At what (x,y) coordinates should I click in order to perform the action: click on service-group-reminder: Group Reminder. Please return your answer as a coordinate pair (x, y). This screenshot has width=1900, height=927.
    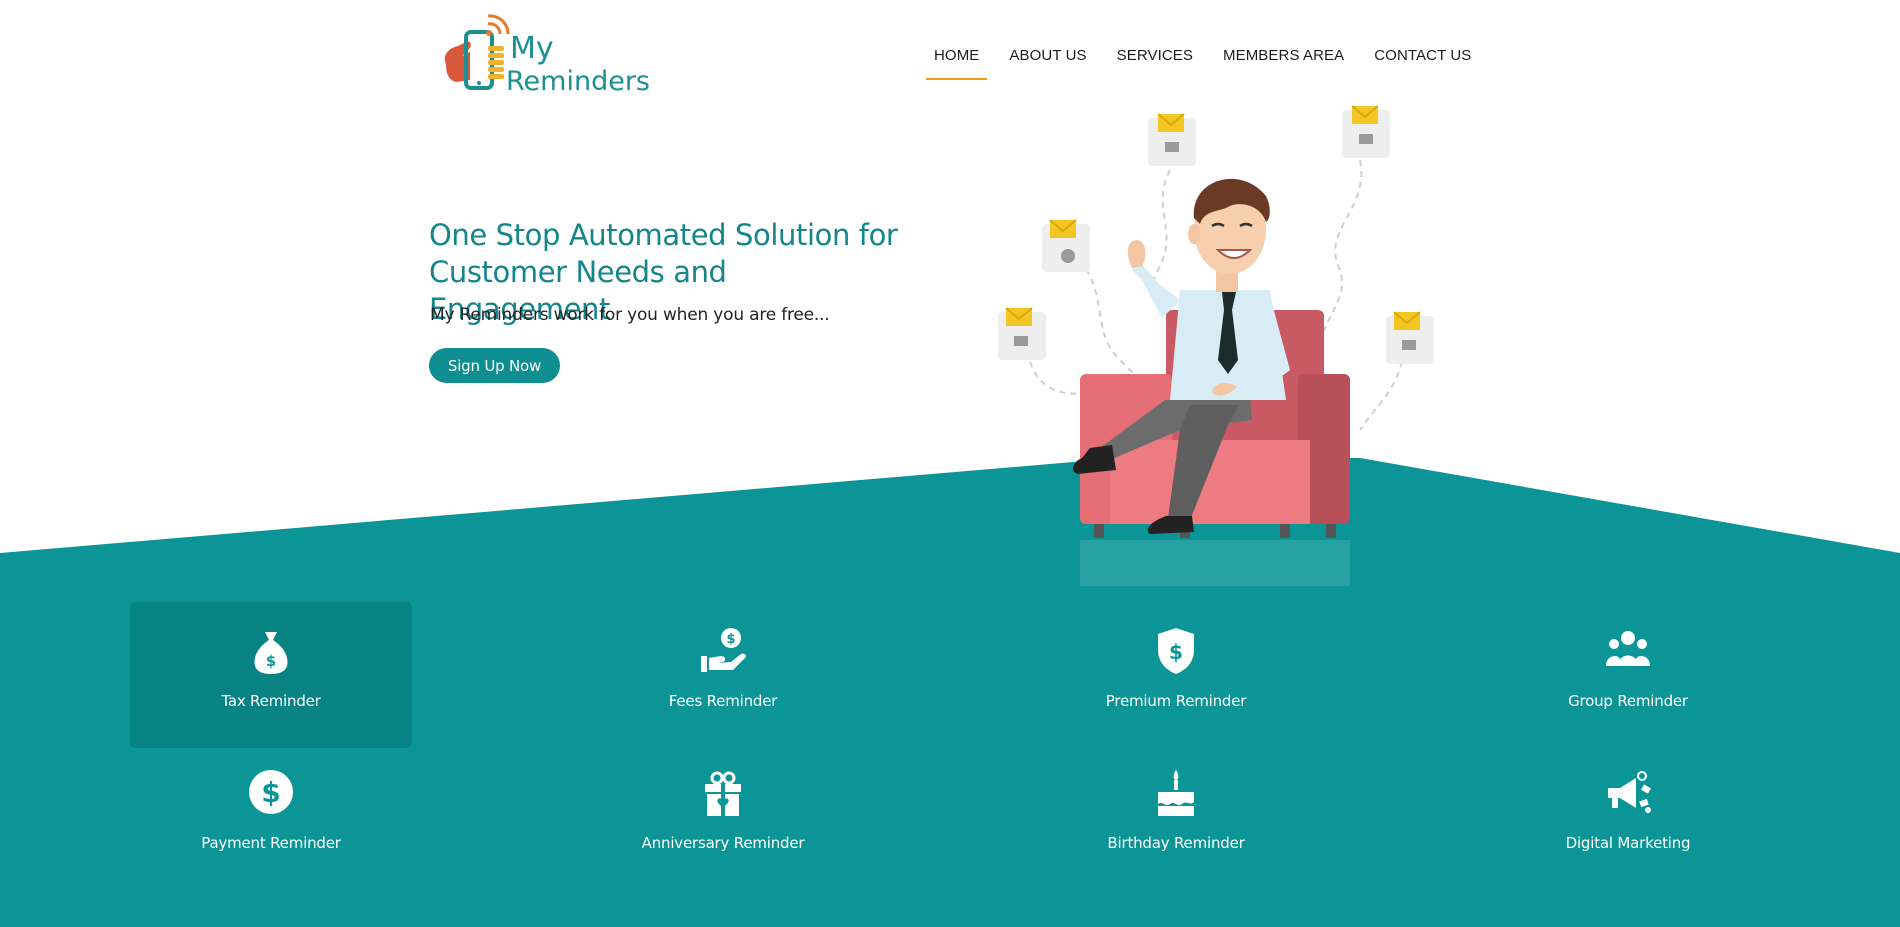
    Looking at the image, I should click on (1628, 675).